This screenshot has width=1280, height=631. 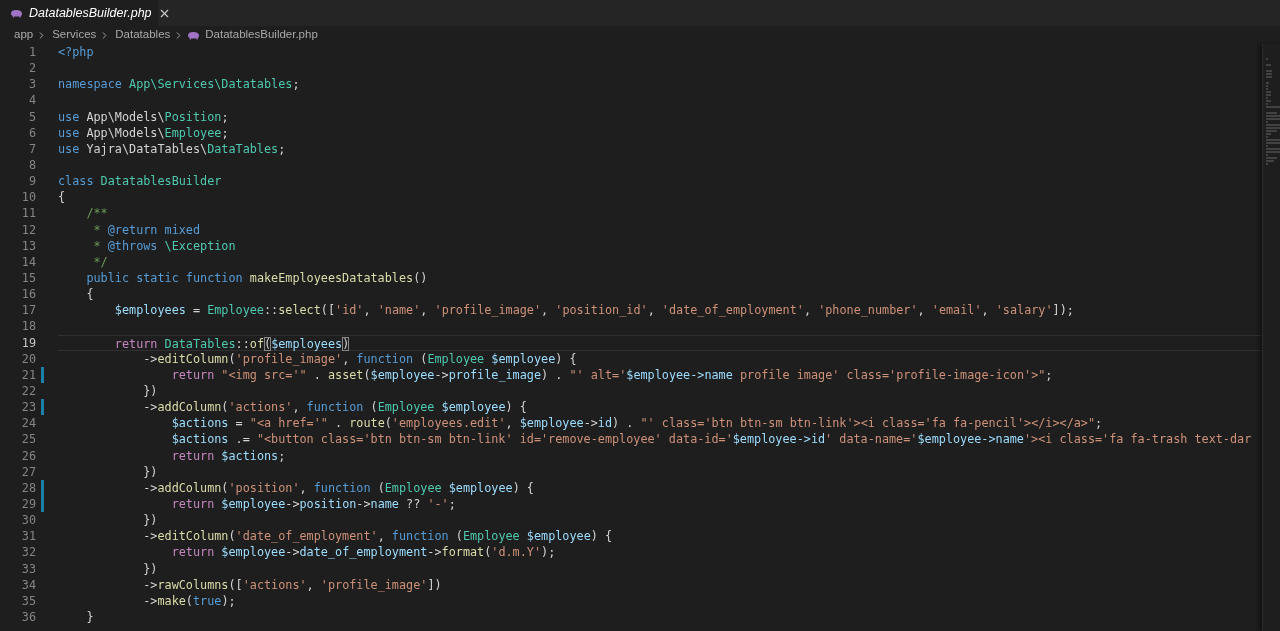 What do you see at coordinates (338, 487) in the screenshot?
I see `code-line: ->addColumn('position', function (Employee $employee) {` at bounding box center [338, 487].